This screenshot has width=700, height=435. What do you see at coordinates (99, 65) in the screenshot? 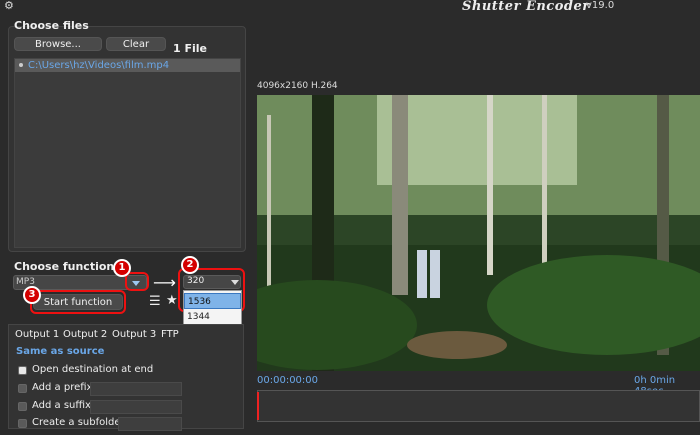
I see `file-path: C:\Users\hz\Videos\film.mp4` at bounding box center [99, 65].